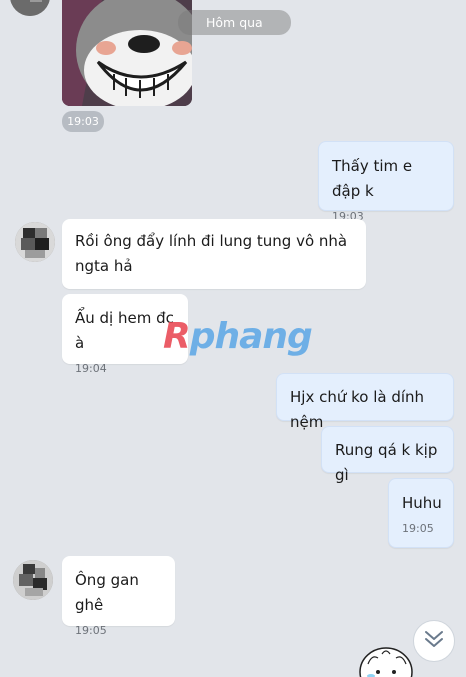  I want to click on chevron-double-down-icon, so click(434, 641).